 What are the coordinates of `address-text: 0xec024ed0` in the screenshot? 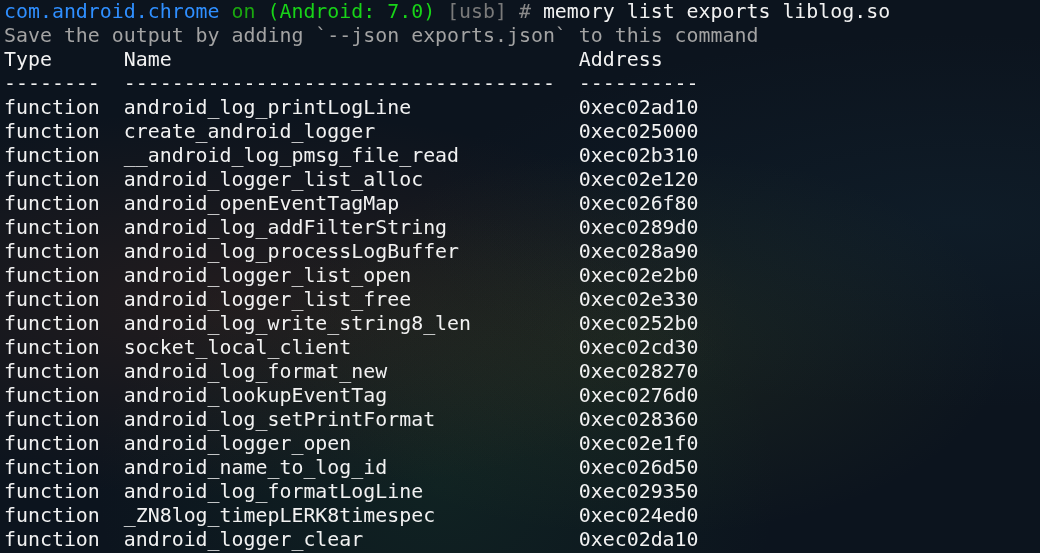 It's located at (638, 516).